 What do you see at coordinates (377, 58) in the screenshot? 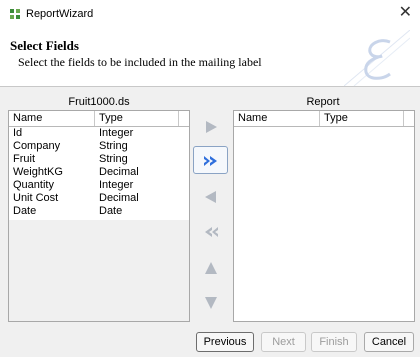
I see `wizard-logo-icon` at bounding box center [377, 58].